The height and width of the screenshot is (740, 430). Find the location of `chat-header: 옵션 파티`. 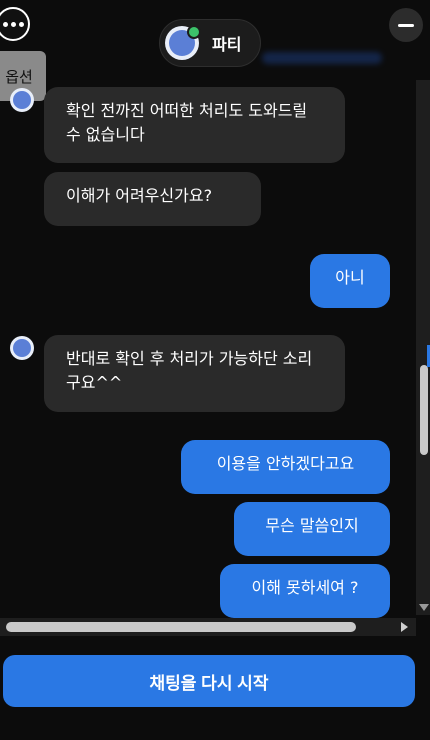

chat-header: 옵션 파티 is located at coordinates (215, 50).